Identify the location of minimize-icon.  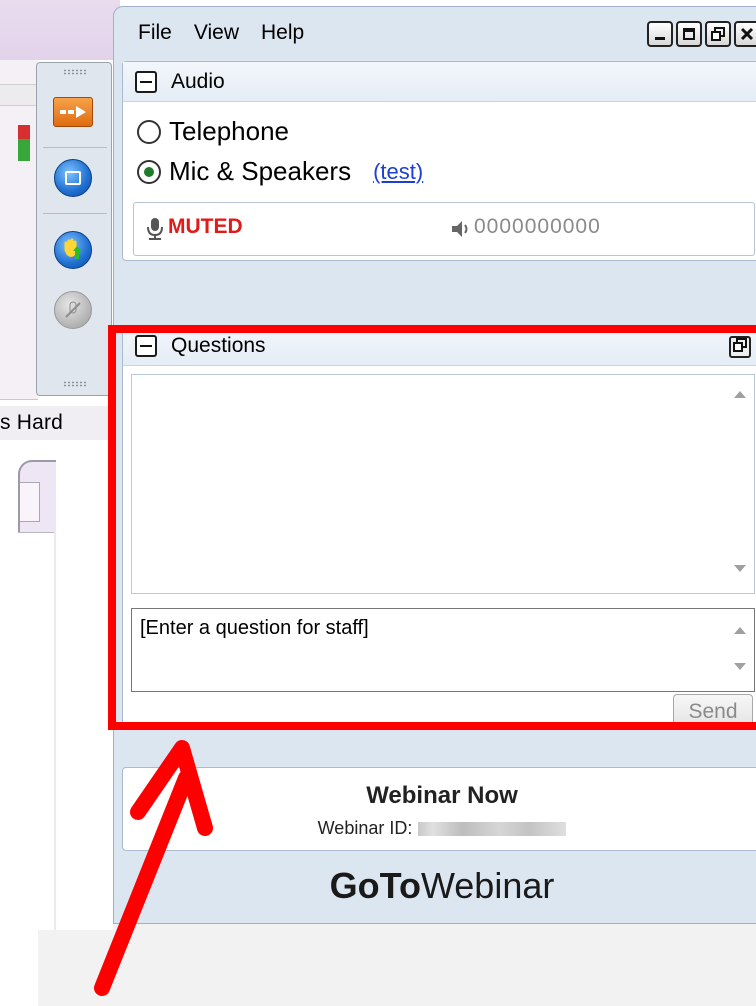
(660, 38).